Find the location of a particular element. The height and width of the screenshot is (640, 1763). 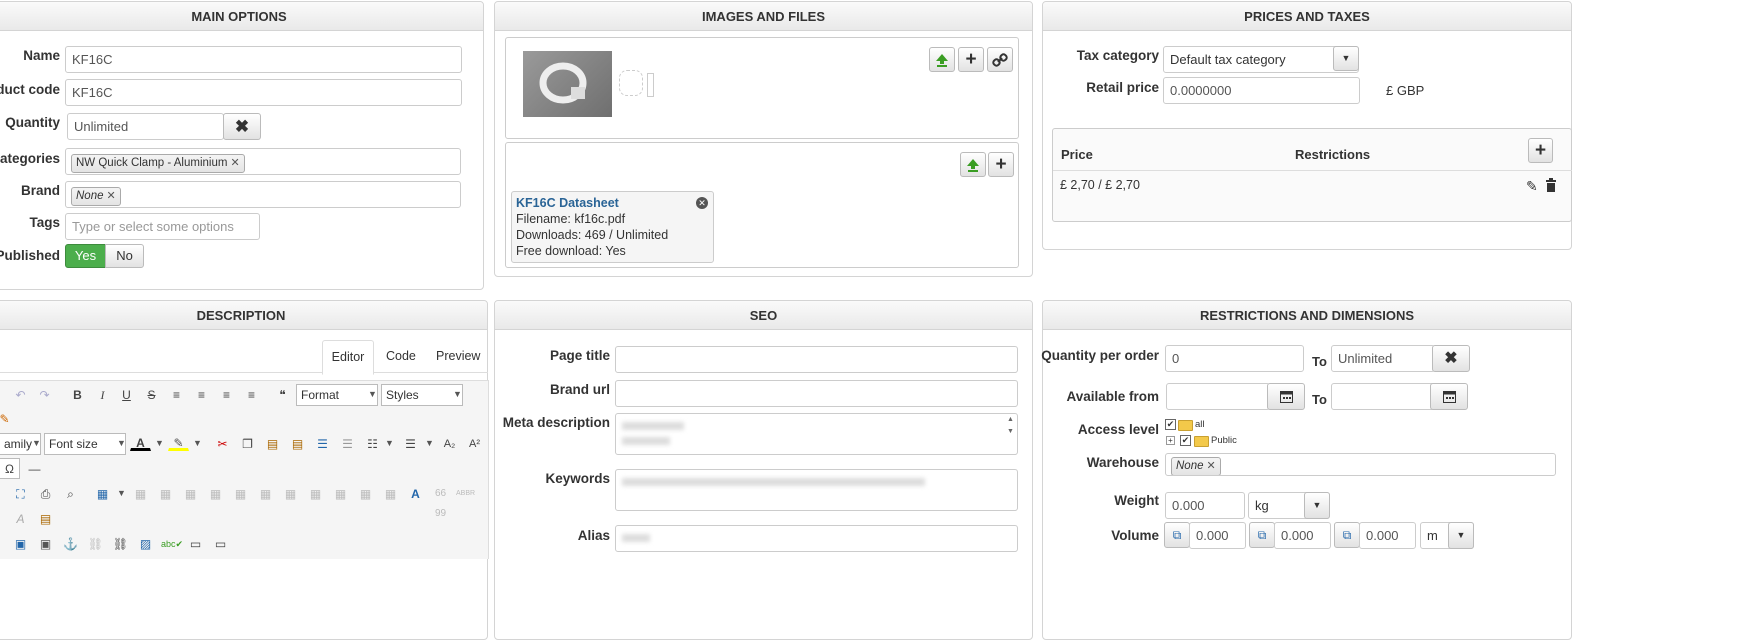

edit-price-icon: ✎ is located at coordinates (1532, 186).